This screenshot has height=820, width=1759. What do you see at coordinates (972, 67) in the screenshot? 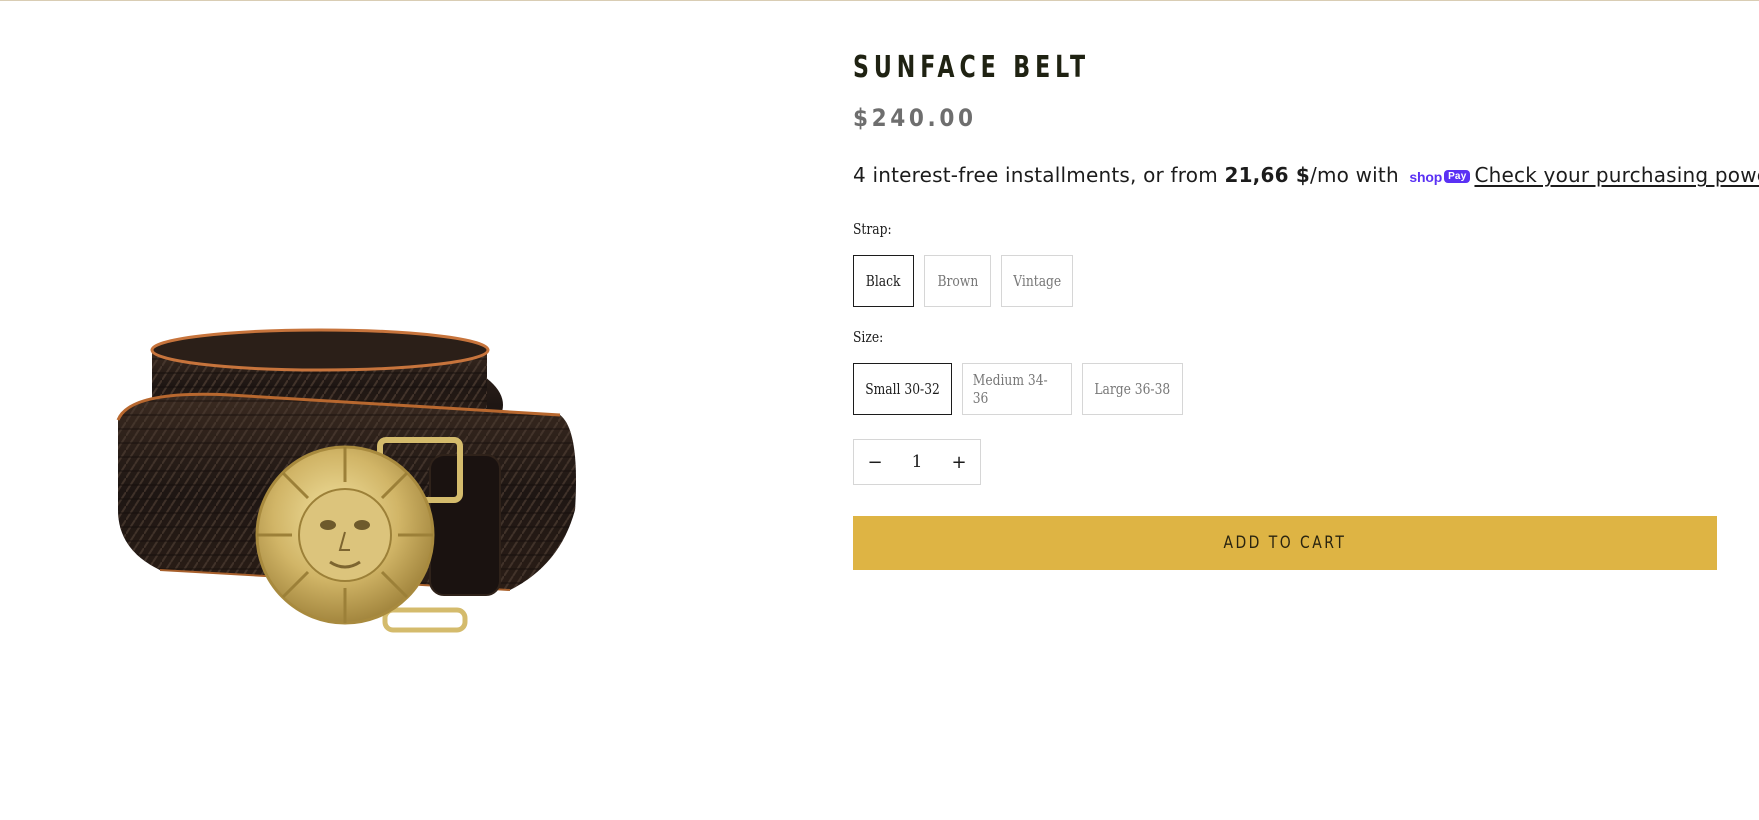
I see `product-title: SUNFACE BELT` at bounding box center [972, 67].